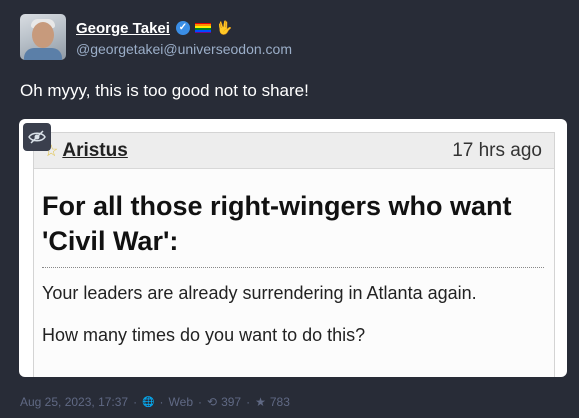 The height and width of the screenshot is (418, 579). I want to click on hide-media-button, so click(37, 137).